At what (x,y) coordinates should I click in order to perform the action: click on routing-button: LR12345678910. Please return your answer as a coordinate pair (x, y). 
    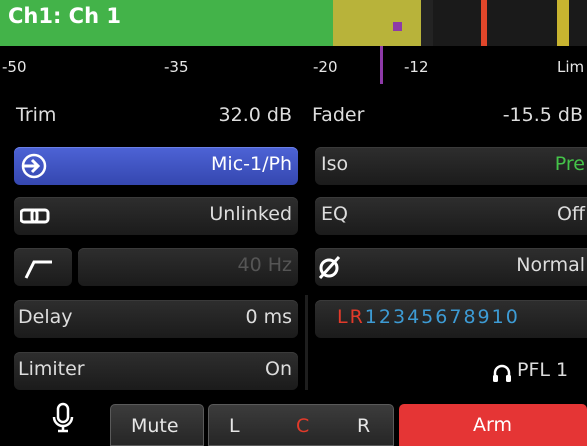
    Looking at the image, I should click on (451, 319).